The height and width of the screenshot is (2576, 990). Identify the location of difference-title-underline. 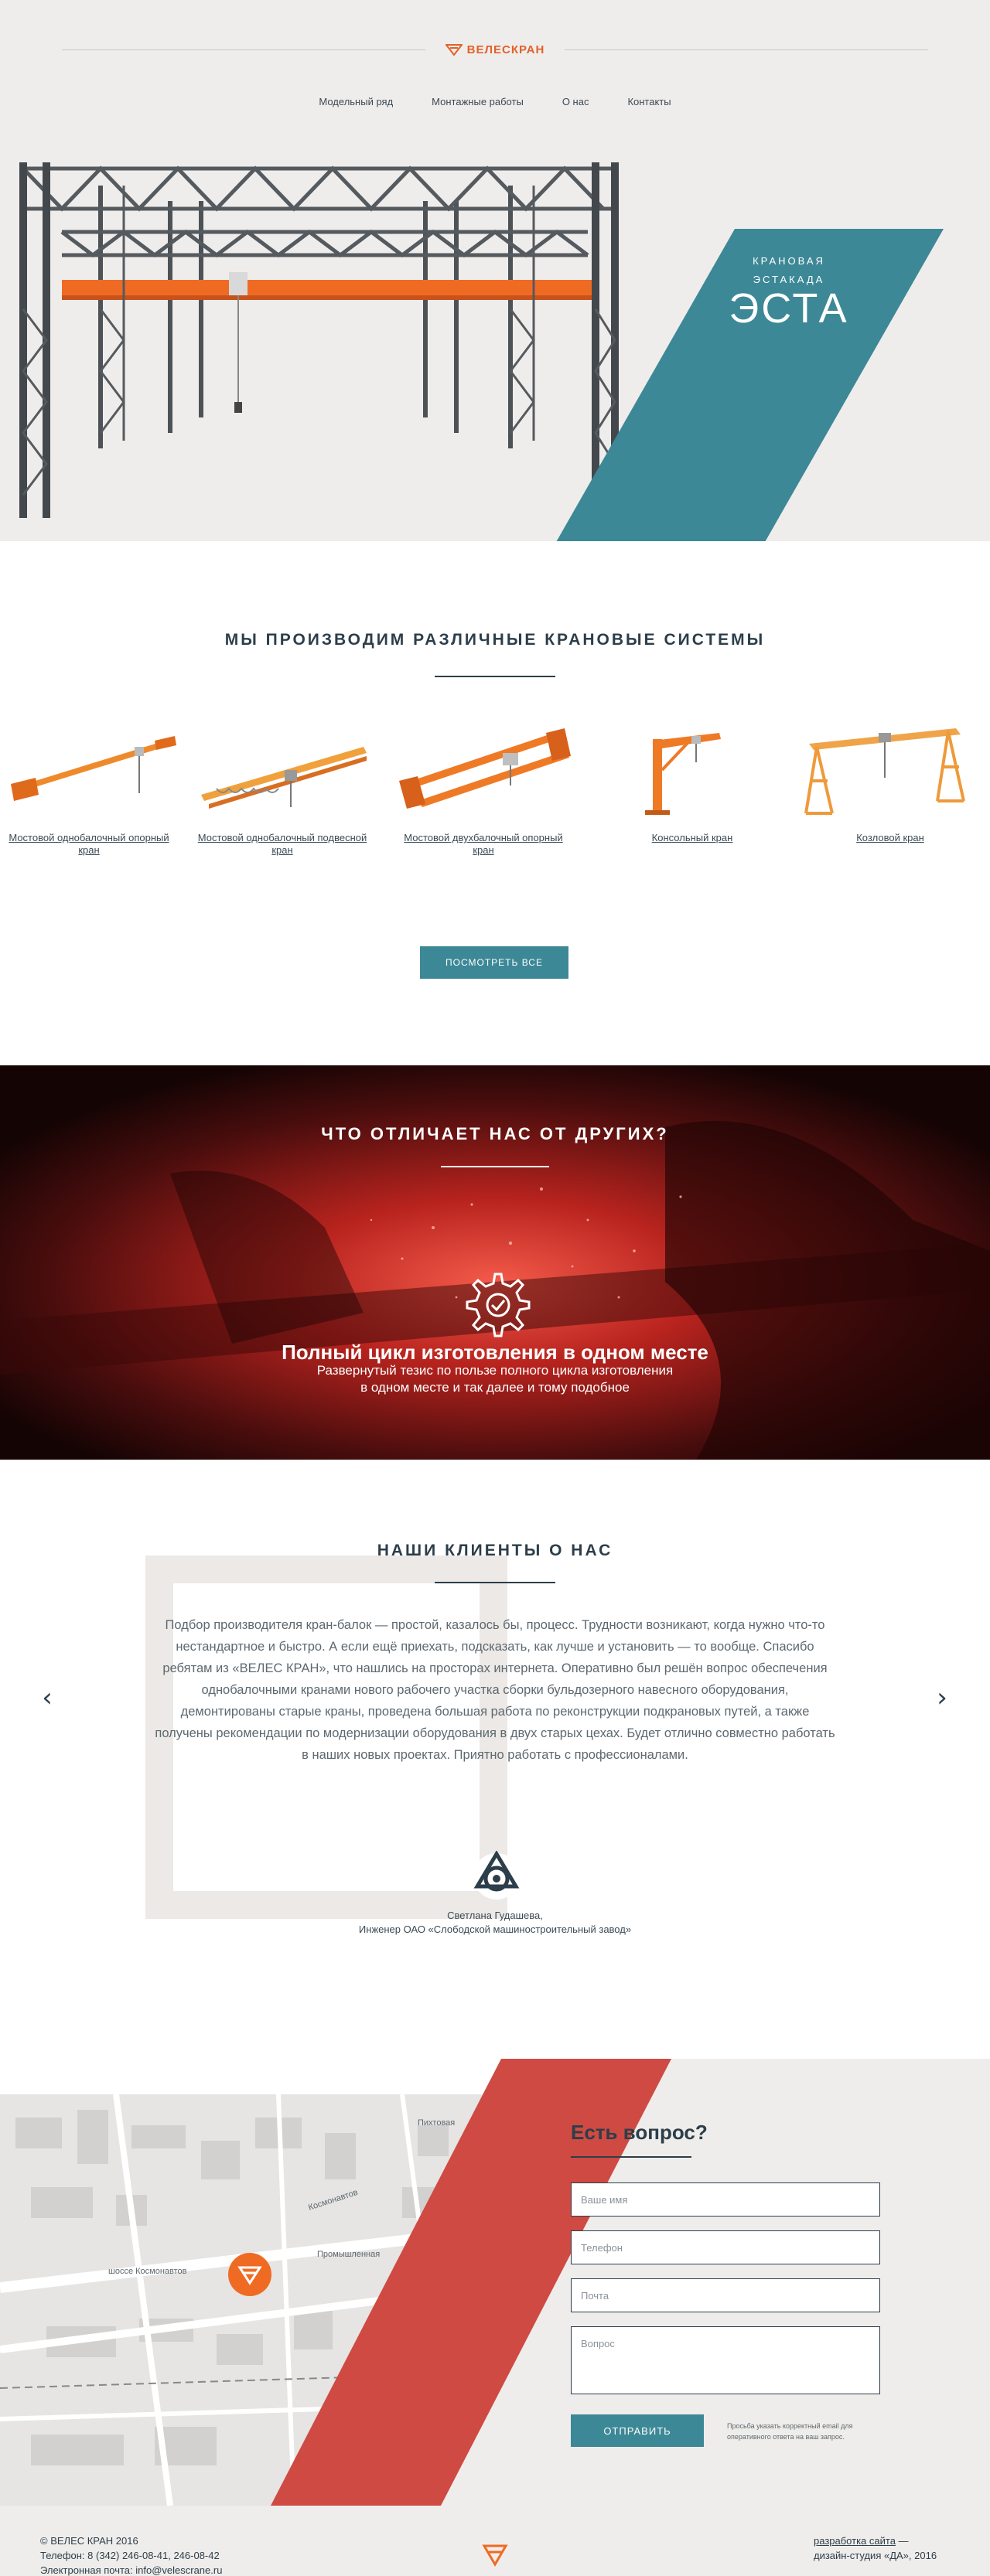
(495, 1166).